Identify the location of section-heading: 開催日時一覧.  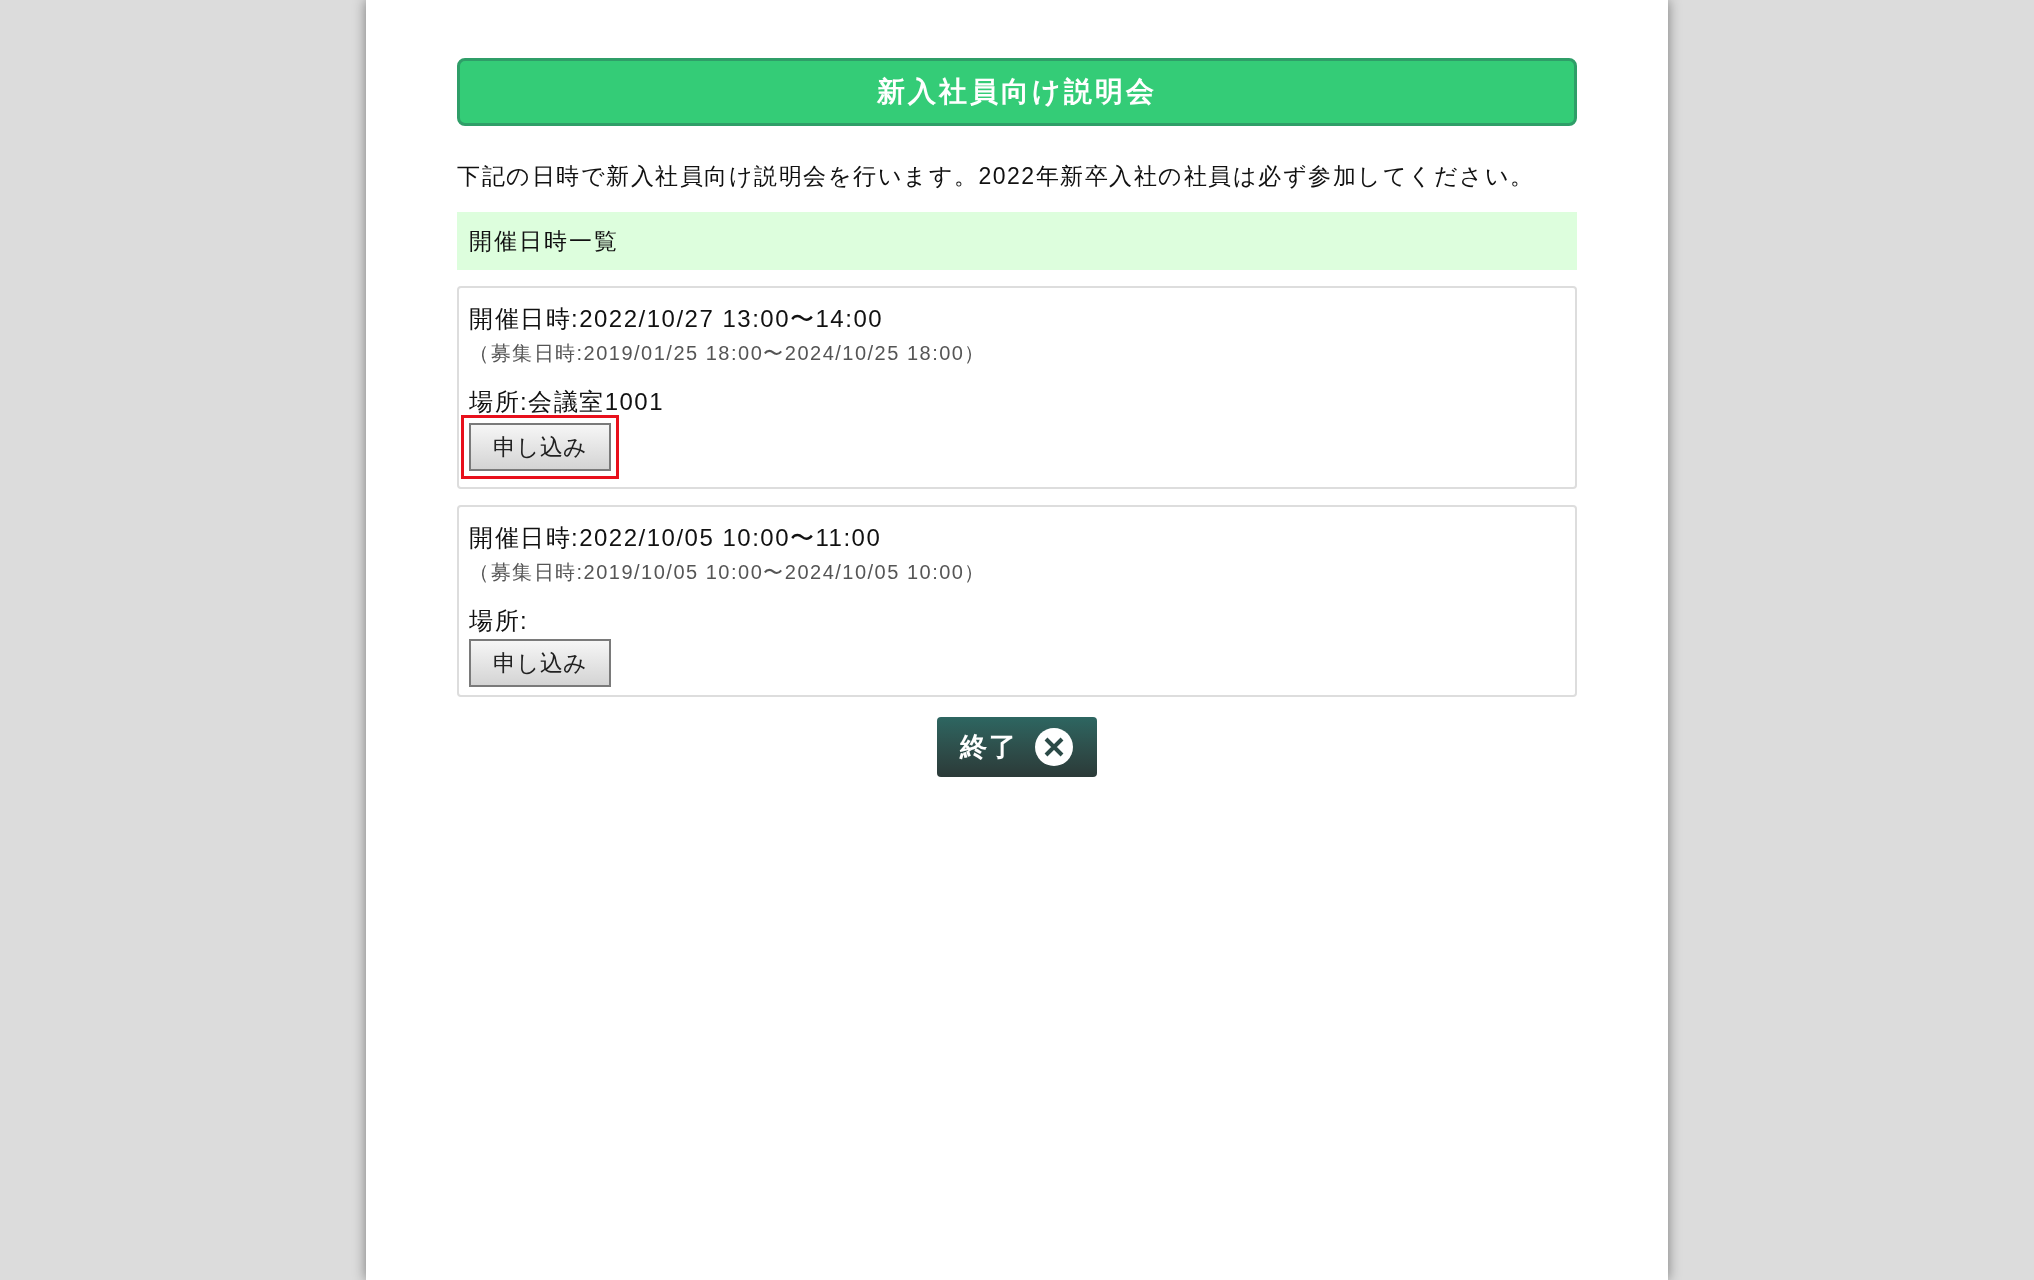
(1017, 241).